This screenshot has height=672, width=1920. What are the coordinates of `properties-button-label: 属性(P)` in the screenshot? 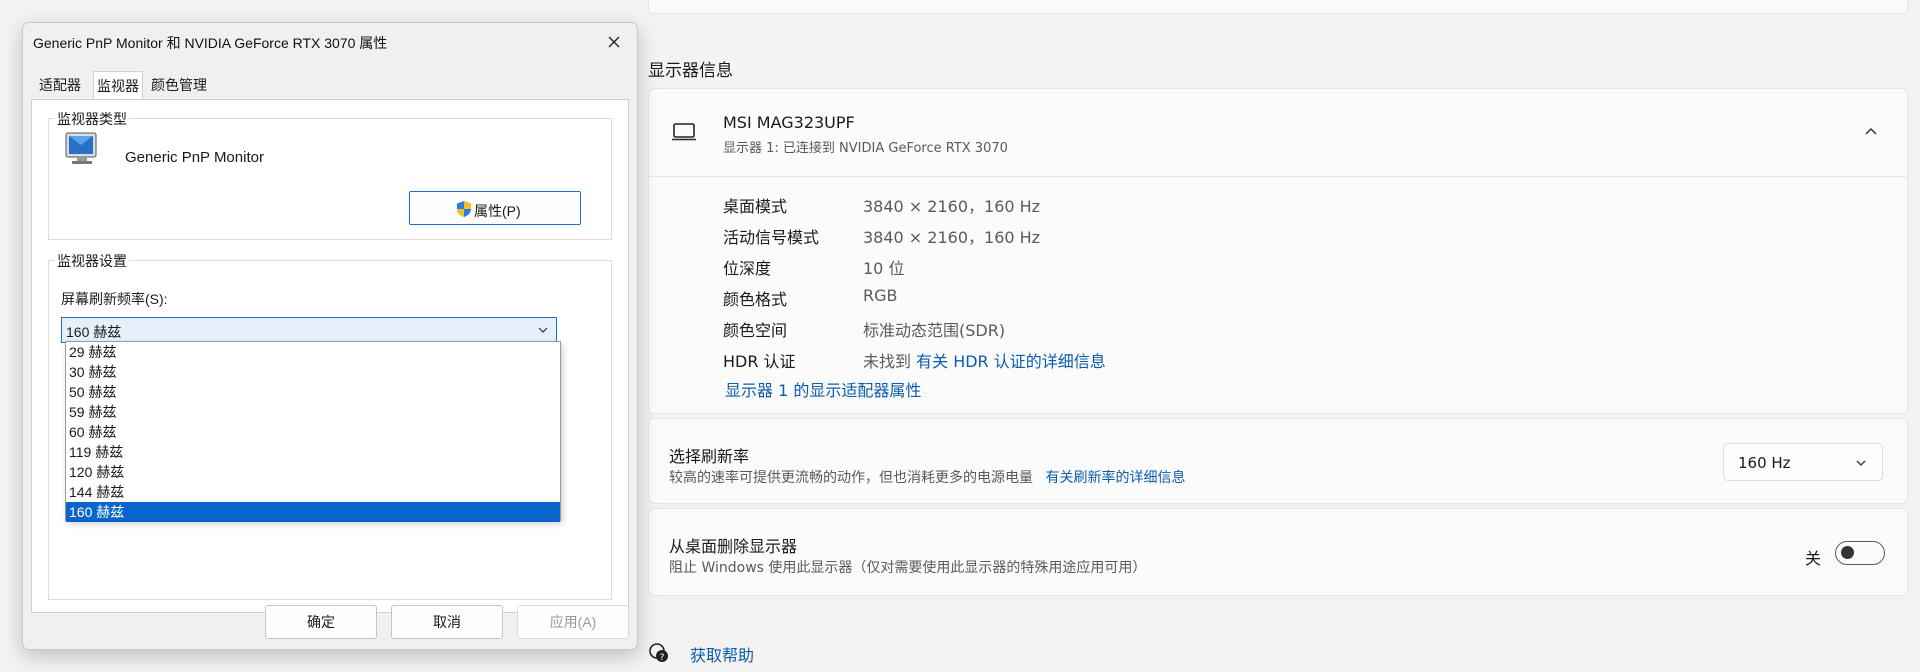 It's located at (497, 211).